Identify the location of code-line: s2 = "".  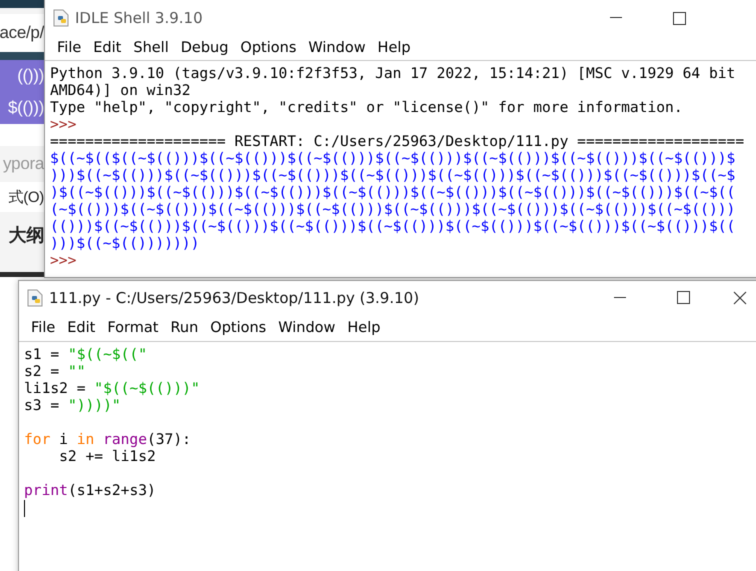
(55, 371).